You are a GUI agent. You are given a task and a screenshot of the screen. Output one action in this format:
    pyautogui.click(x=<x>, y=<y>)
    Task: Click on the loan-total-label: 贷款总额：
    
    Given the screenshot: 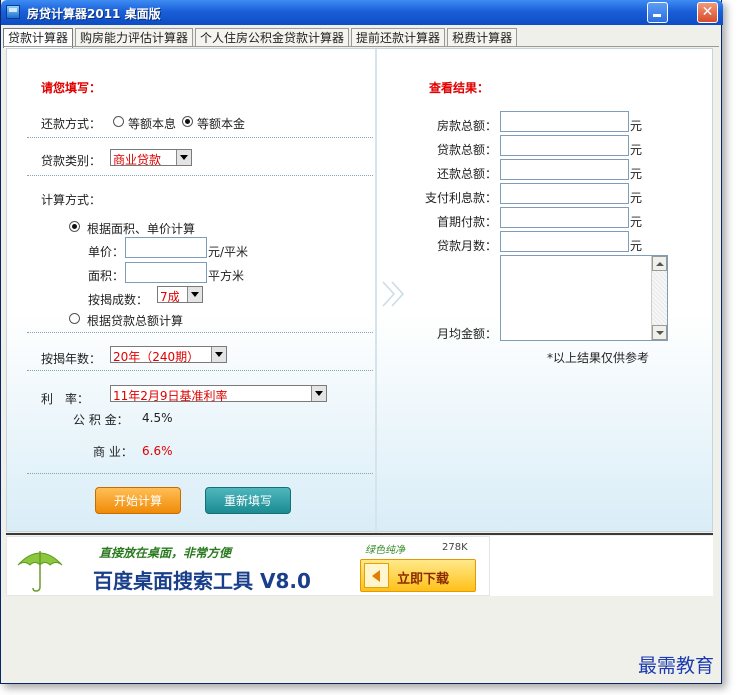 What is the action you would take?
    pyautogui.click(x=467, y=150)
    